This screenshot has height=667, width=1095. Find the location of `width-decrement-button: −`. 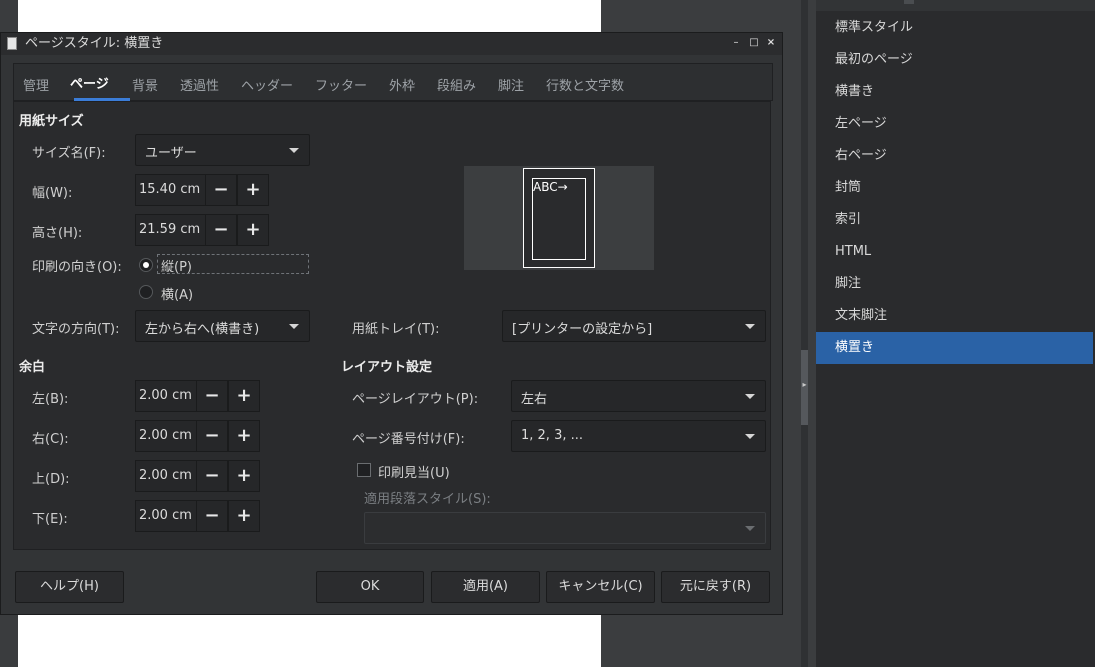

width-decrement-button: − is located at coordinates (221, 190).